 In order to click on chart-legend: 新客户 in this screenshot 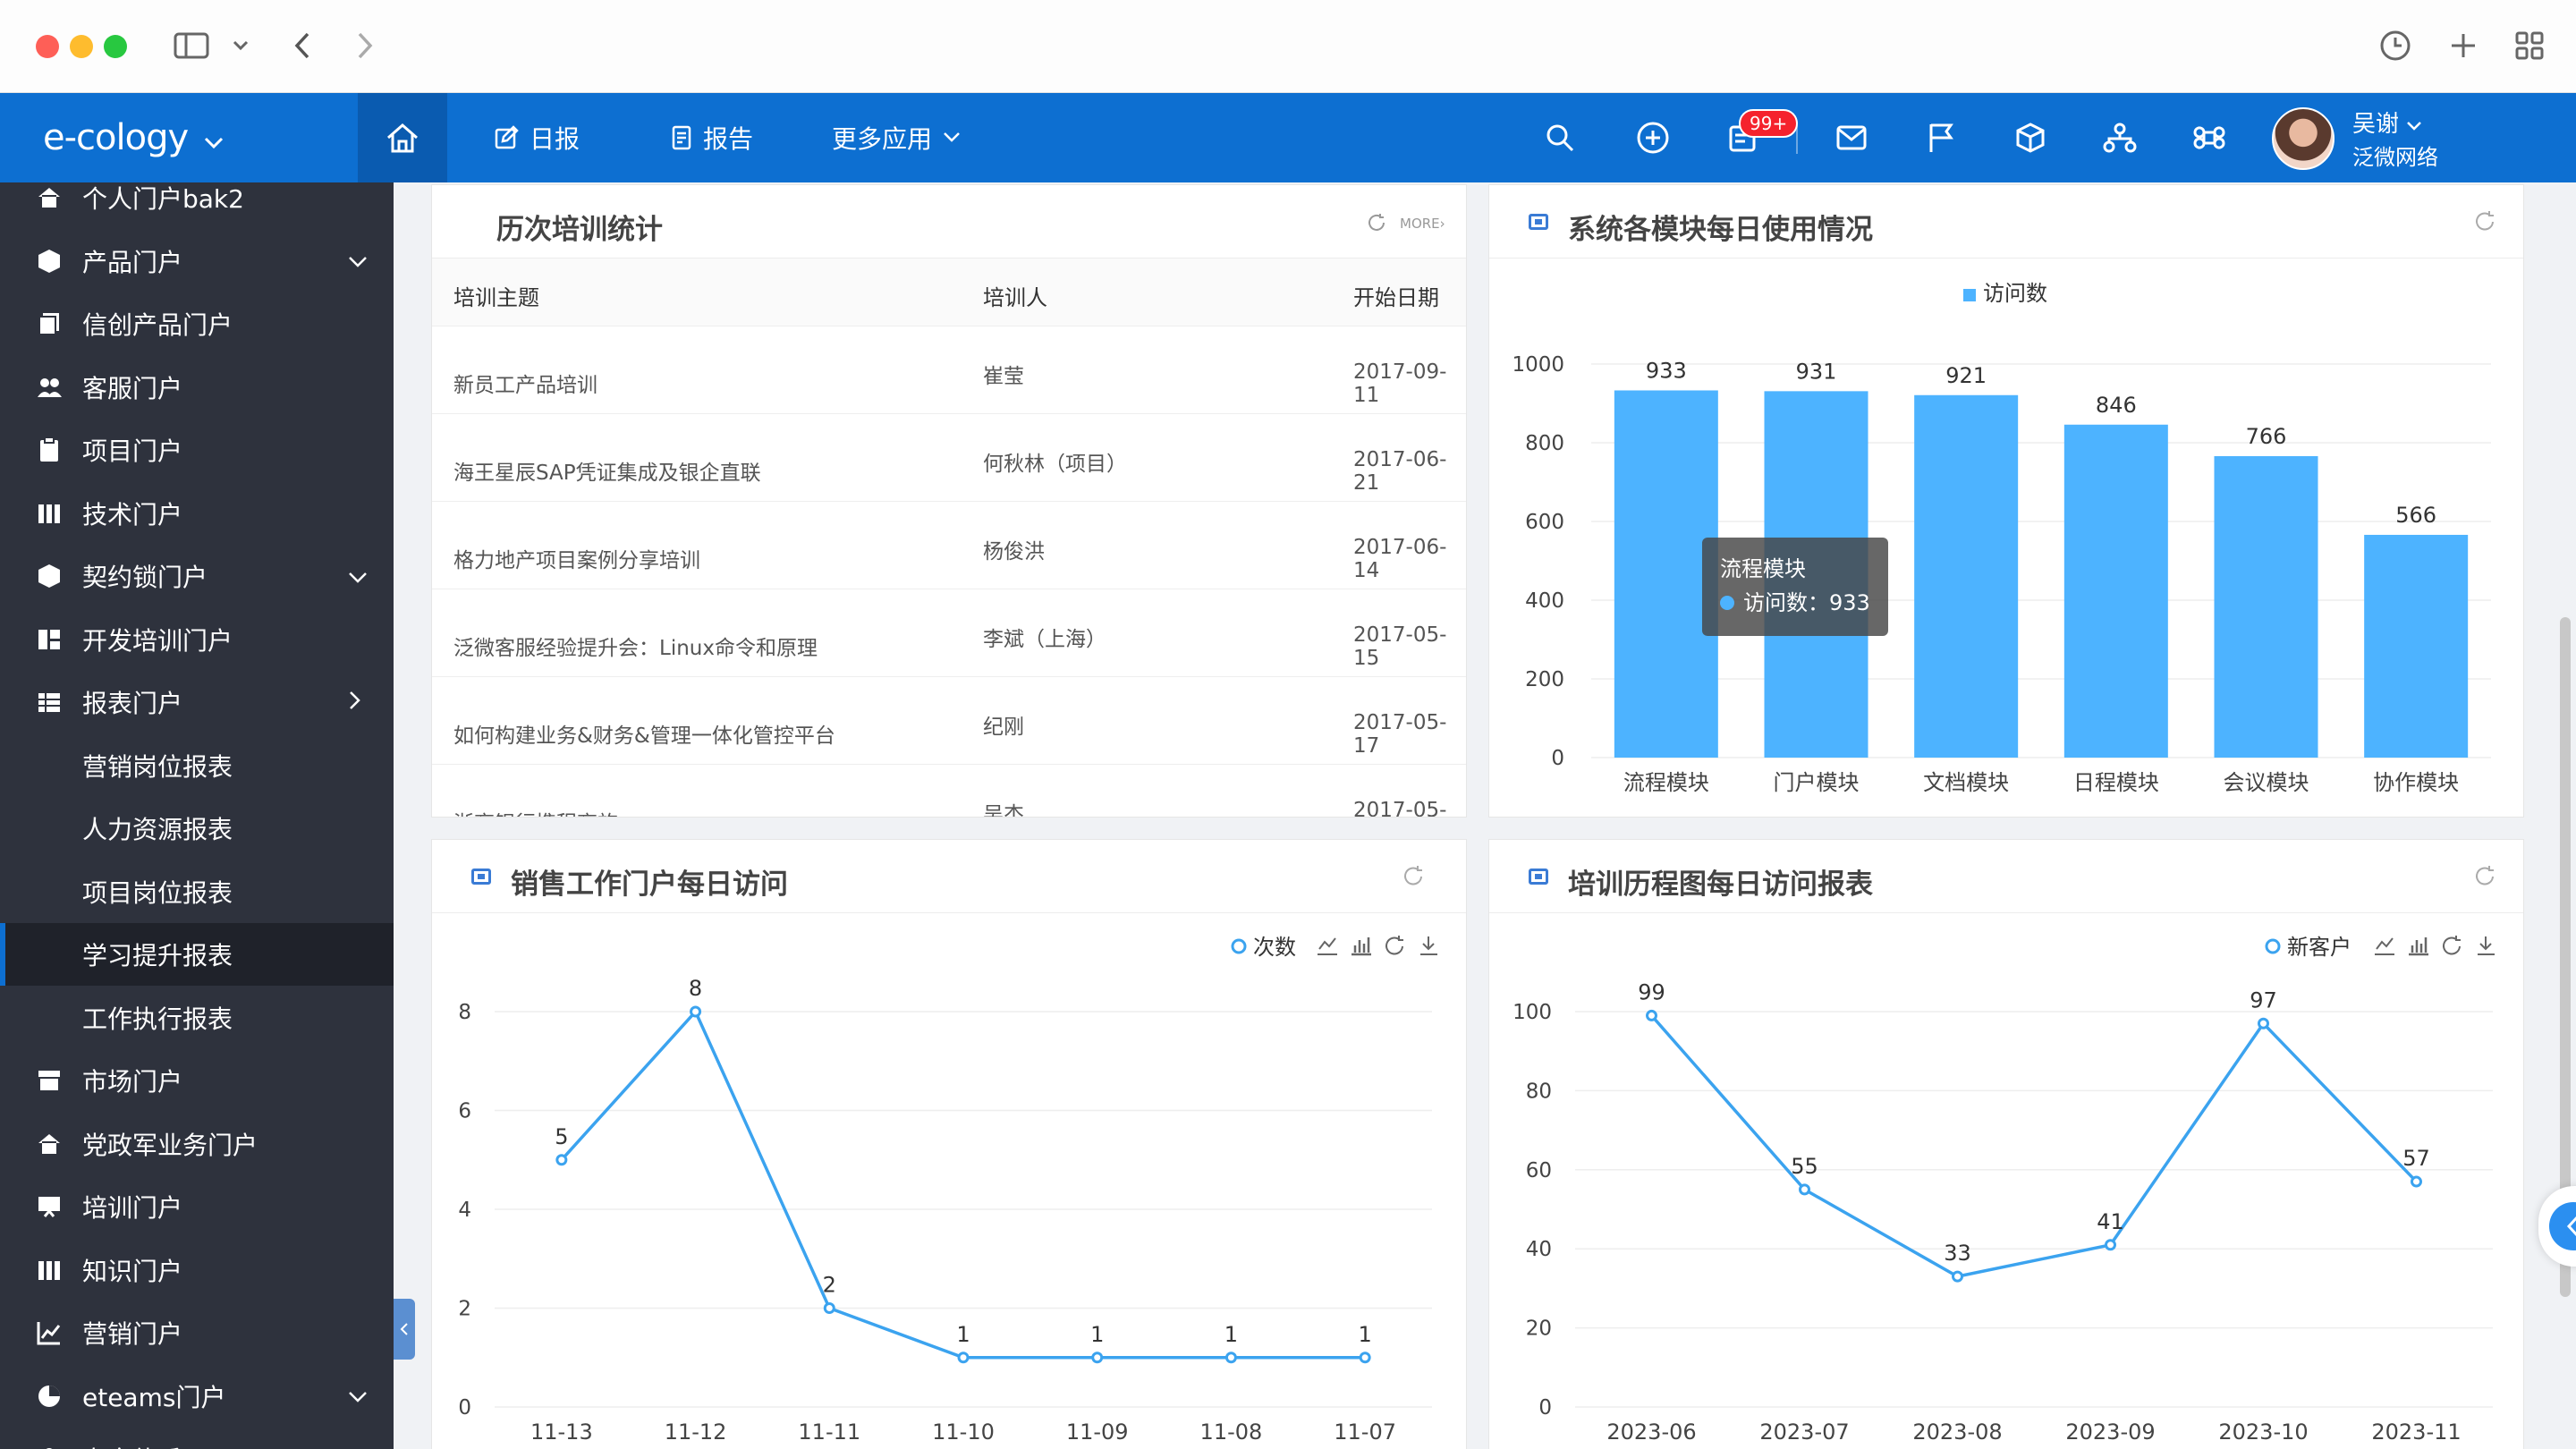, I will do `click(2308, 947)`.